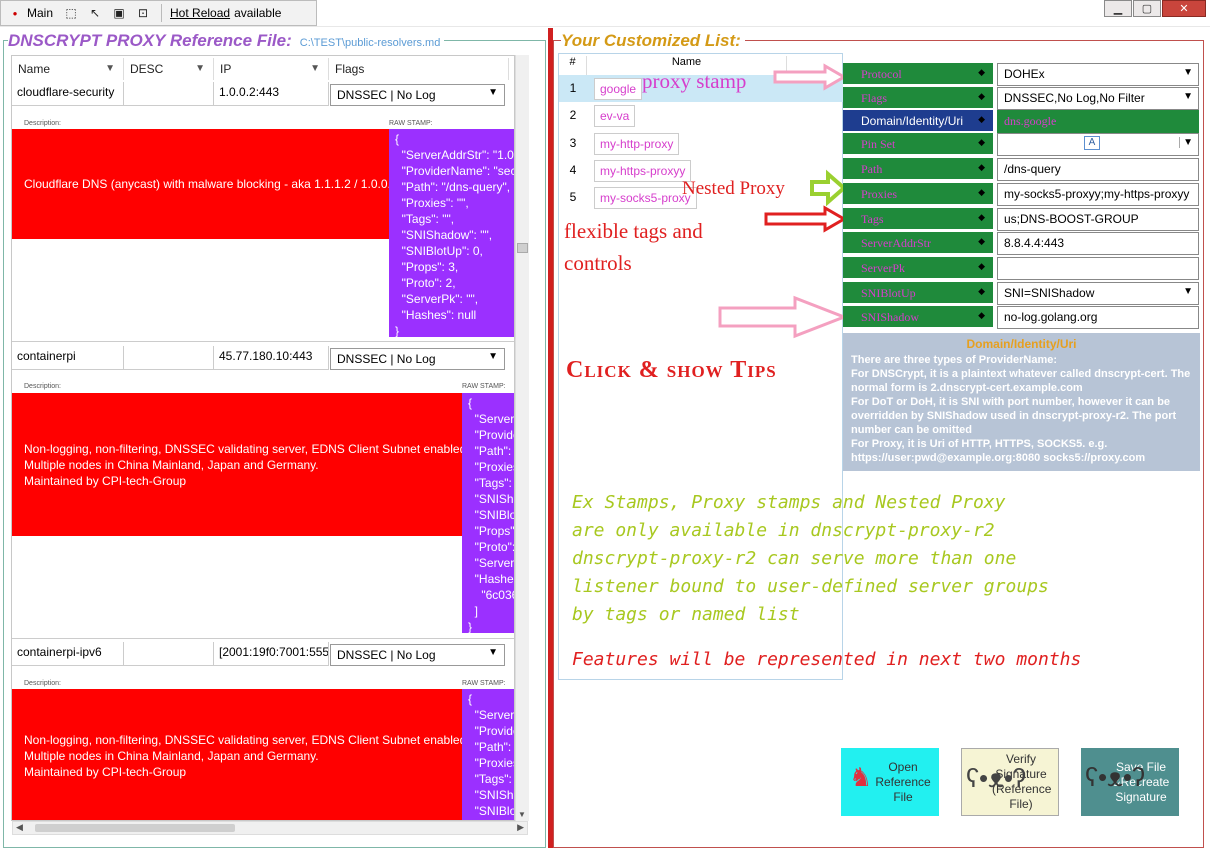 The width and height of the screenshot is (1210, 848). I want to click on bear-face-icon: ʕ•ᴥ•ʔ, so click(1115, 777).